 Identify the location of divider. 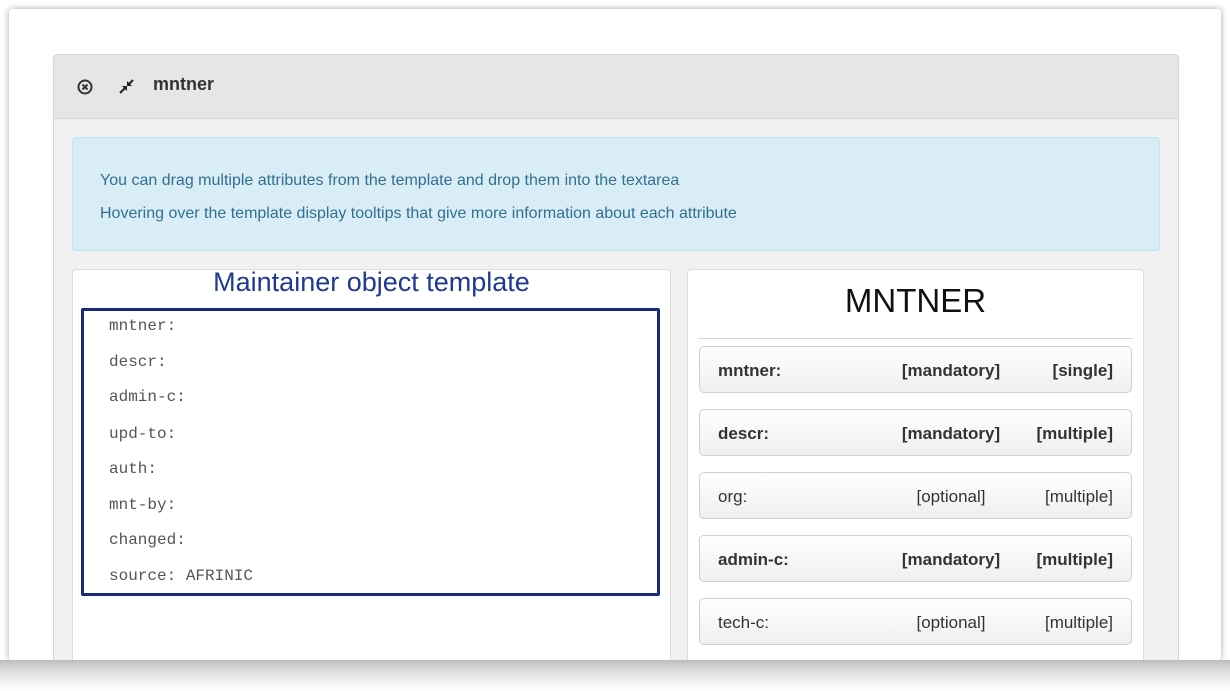
(915, 338).